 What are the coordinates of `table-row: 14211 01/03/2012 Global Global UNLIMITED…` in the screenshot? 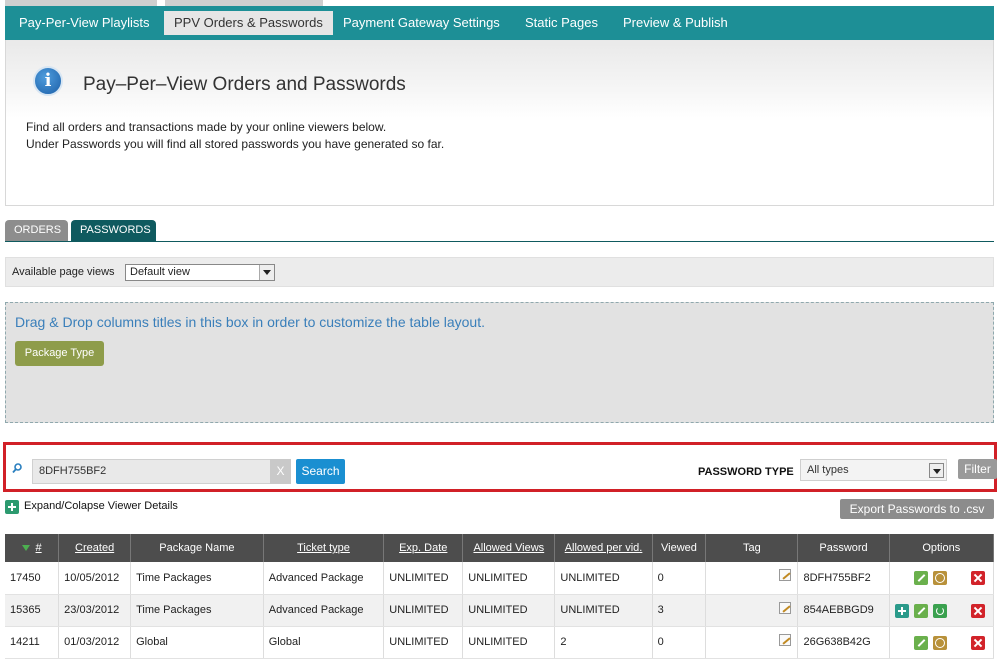 It's located at (500, 642).